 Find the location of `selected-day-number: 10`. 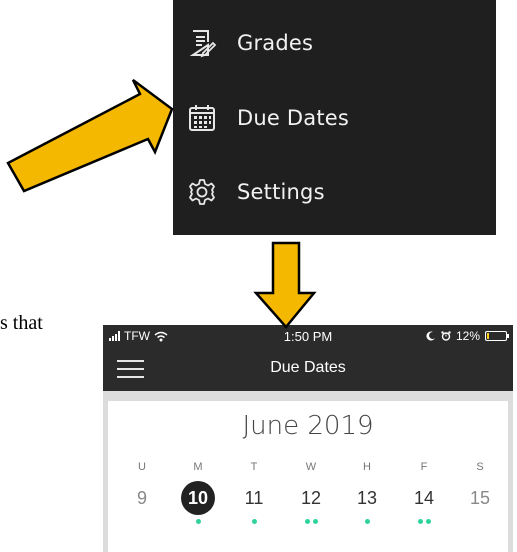

selected-day-number: 10 is located at coordinates (198, 498).